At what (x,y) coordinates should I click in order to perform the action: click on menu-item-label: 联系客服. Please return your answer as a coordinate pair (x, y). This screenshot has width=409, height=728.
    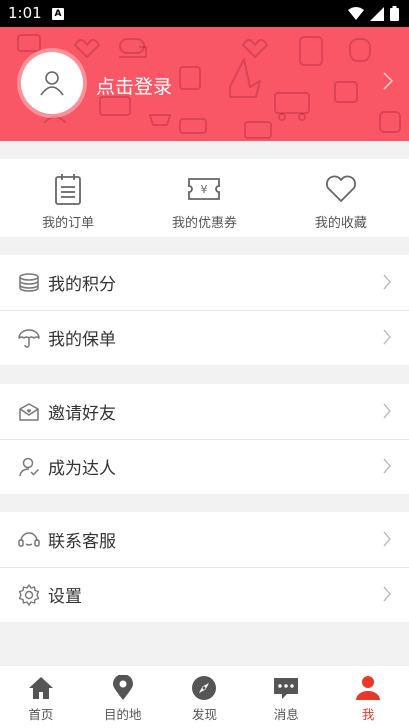
    Looking at the image, I should click on (82, 542).